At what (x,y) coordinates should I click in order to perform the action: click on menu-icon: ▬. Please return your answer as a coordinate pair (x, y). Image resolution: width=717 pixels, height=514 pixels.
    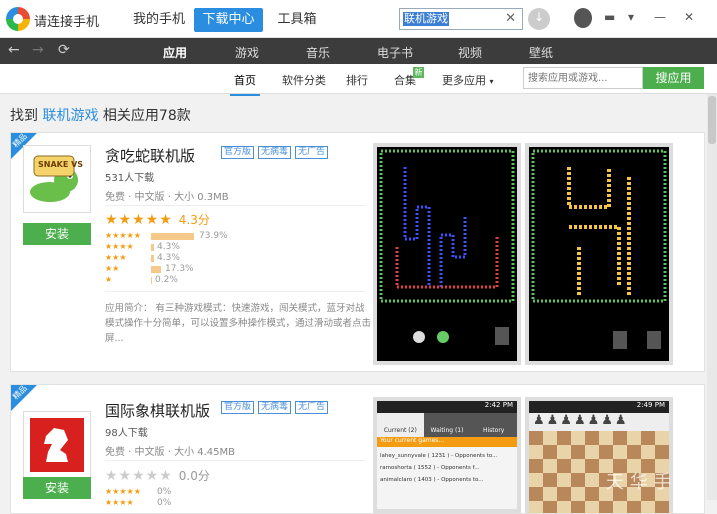
    Looking at the image, I should click on (609, 17).